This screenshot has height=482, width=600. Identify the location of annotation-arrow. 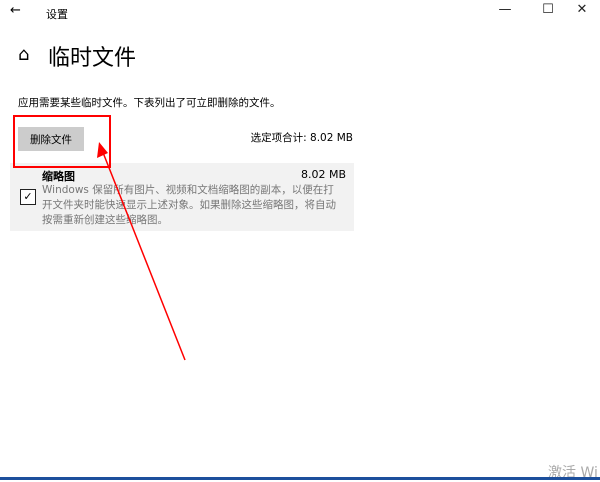
(141, 251).